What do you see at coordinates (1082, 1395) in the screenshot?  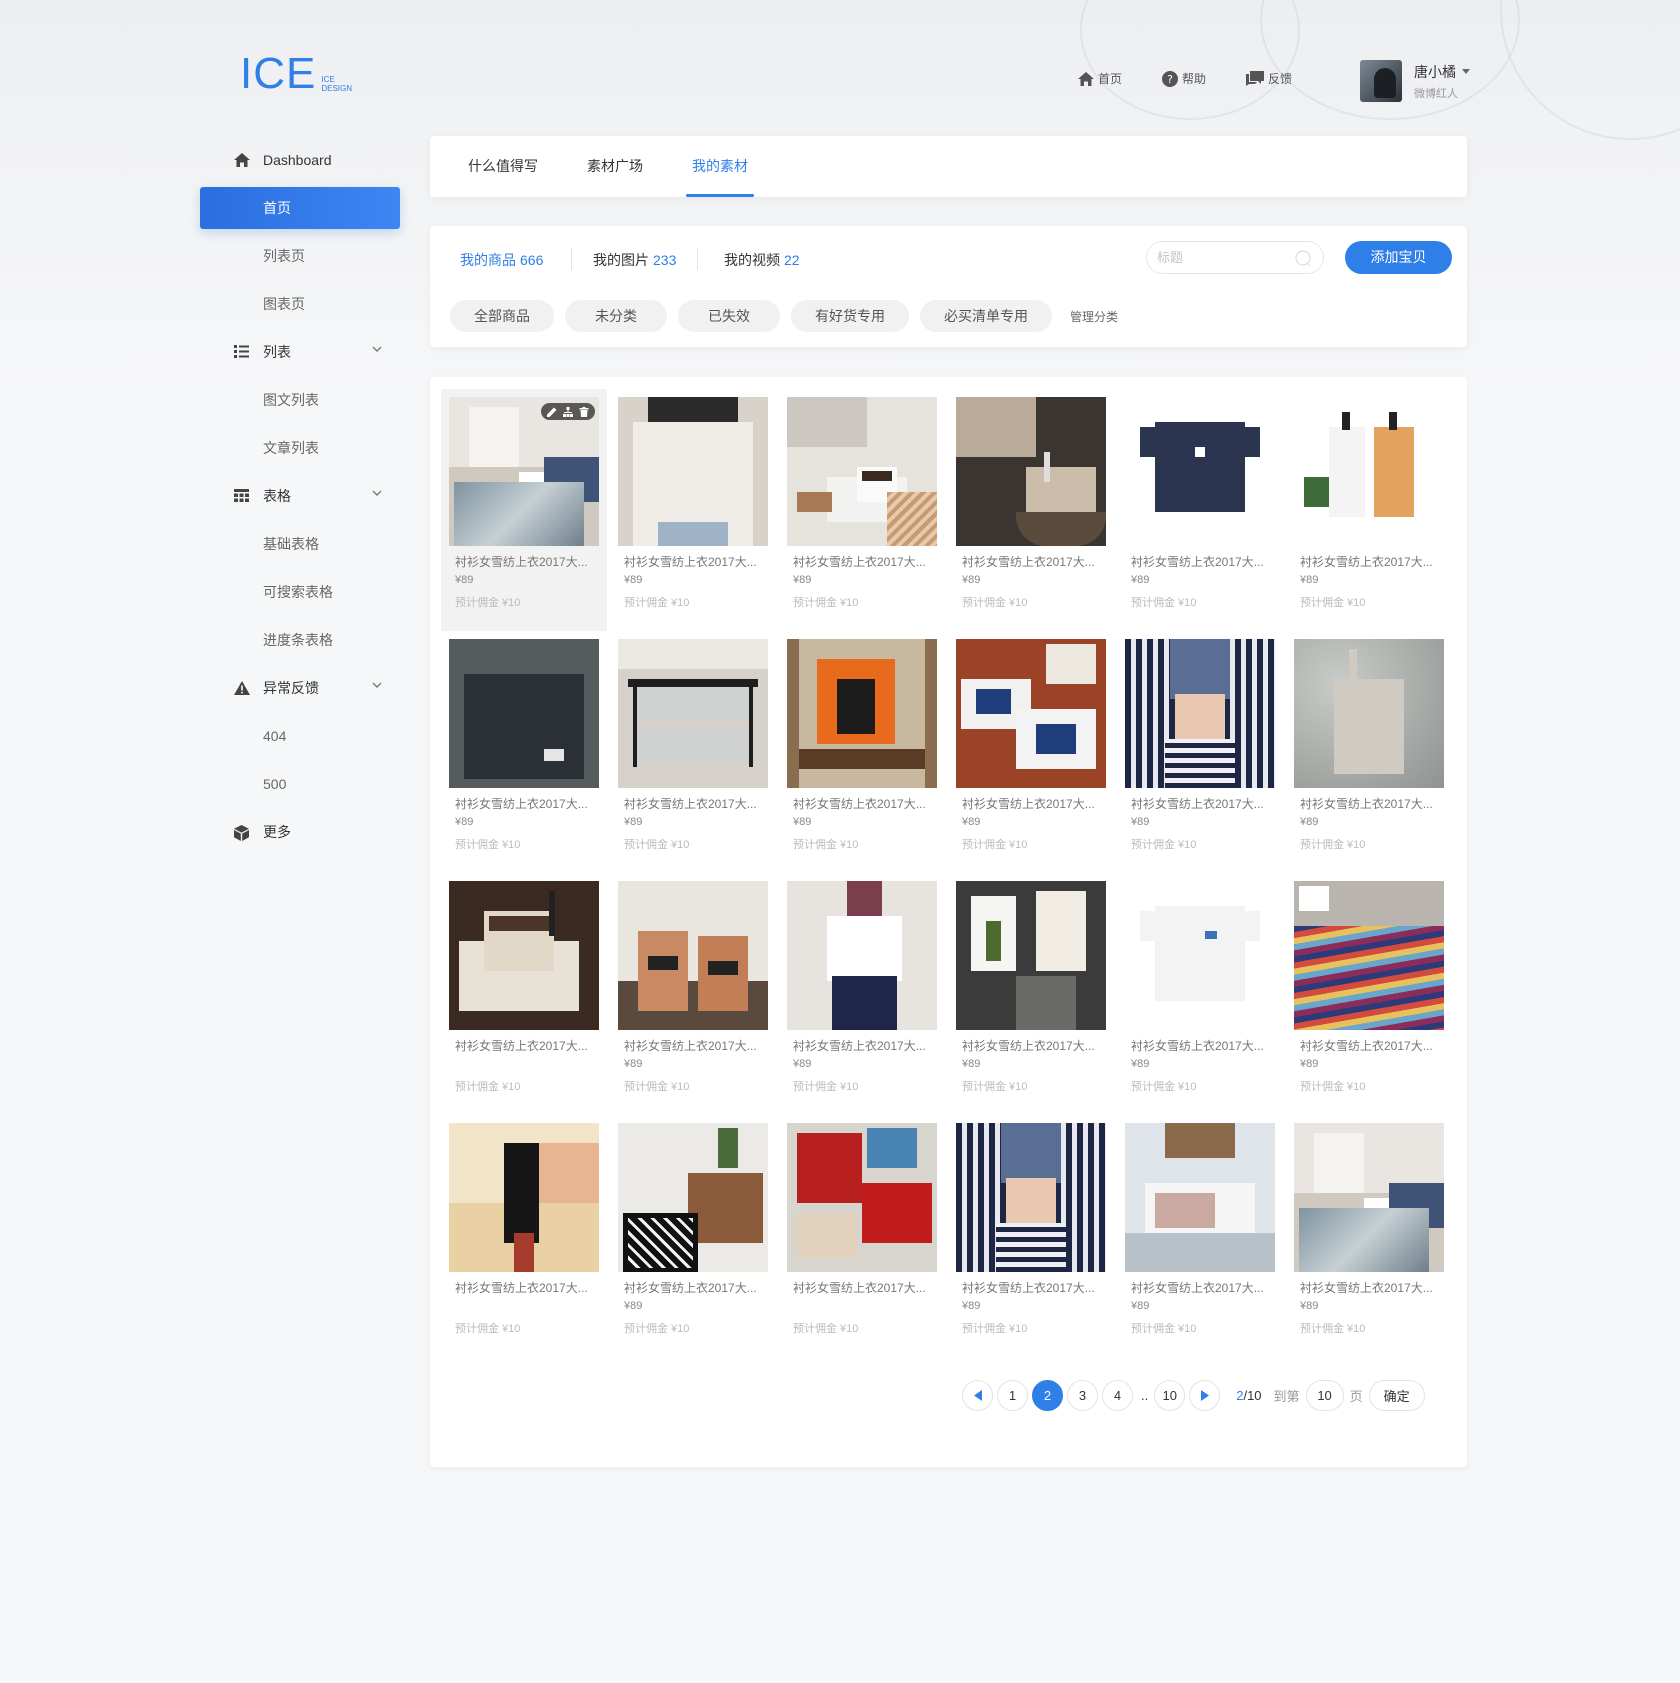 I see `page-3: 3` at bounding box center [1082, 1395].